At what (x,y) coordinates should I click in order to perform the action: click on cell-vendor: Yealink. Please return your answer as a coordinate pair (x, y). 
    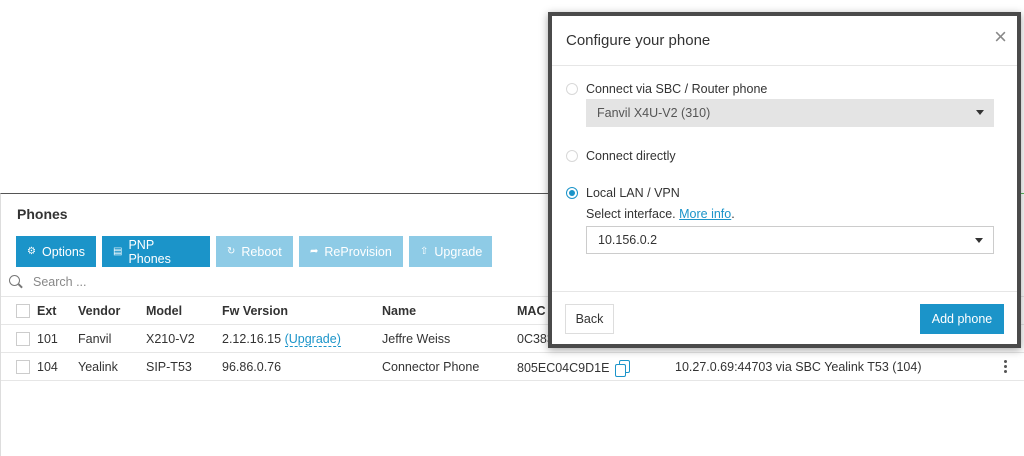
    Looking at the image, I should click on (98, 367).